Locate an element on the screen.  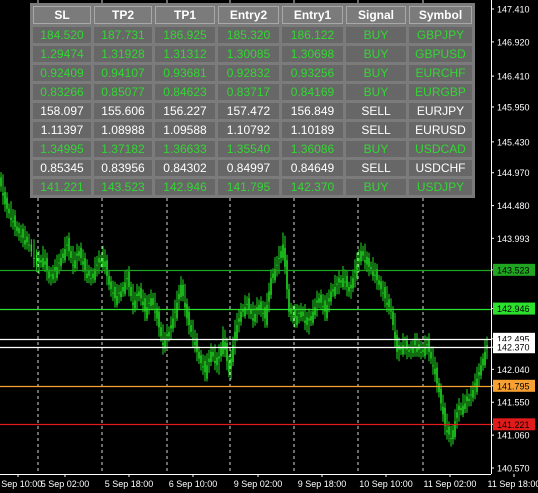
cell-entry1: 186.122 is located at coordinates (312, 35).